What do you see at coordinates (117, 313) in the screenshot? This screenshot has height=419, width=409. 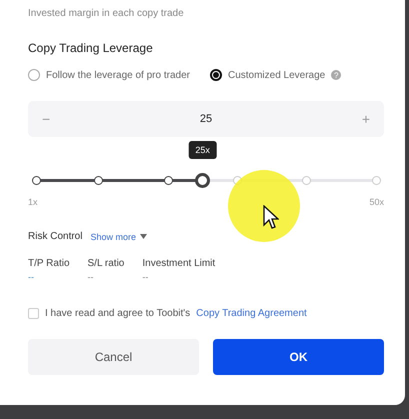 I see `agreement-text: I have read and agree to Toobit's` at bounding box center [117, 313].